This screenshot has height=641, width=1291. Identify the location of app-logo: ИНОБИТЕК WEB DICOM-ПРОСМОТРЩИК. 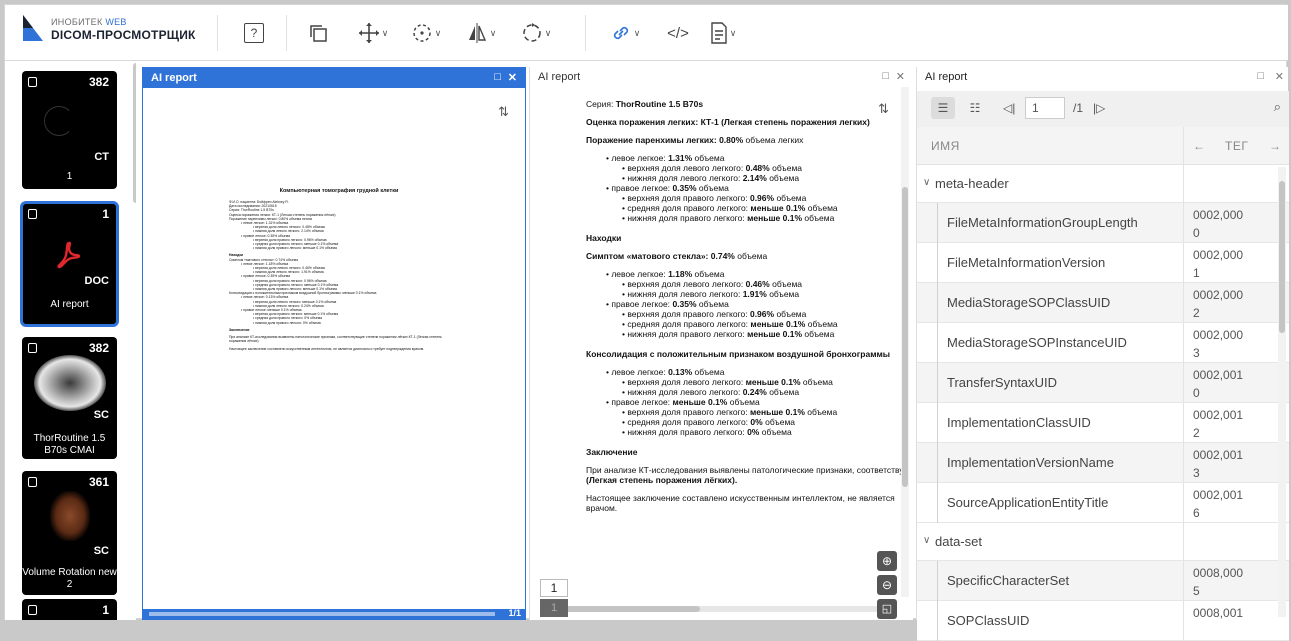
(108, 29).